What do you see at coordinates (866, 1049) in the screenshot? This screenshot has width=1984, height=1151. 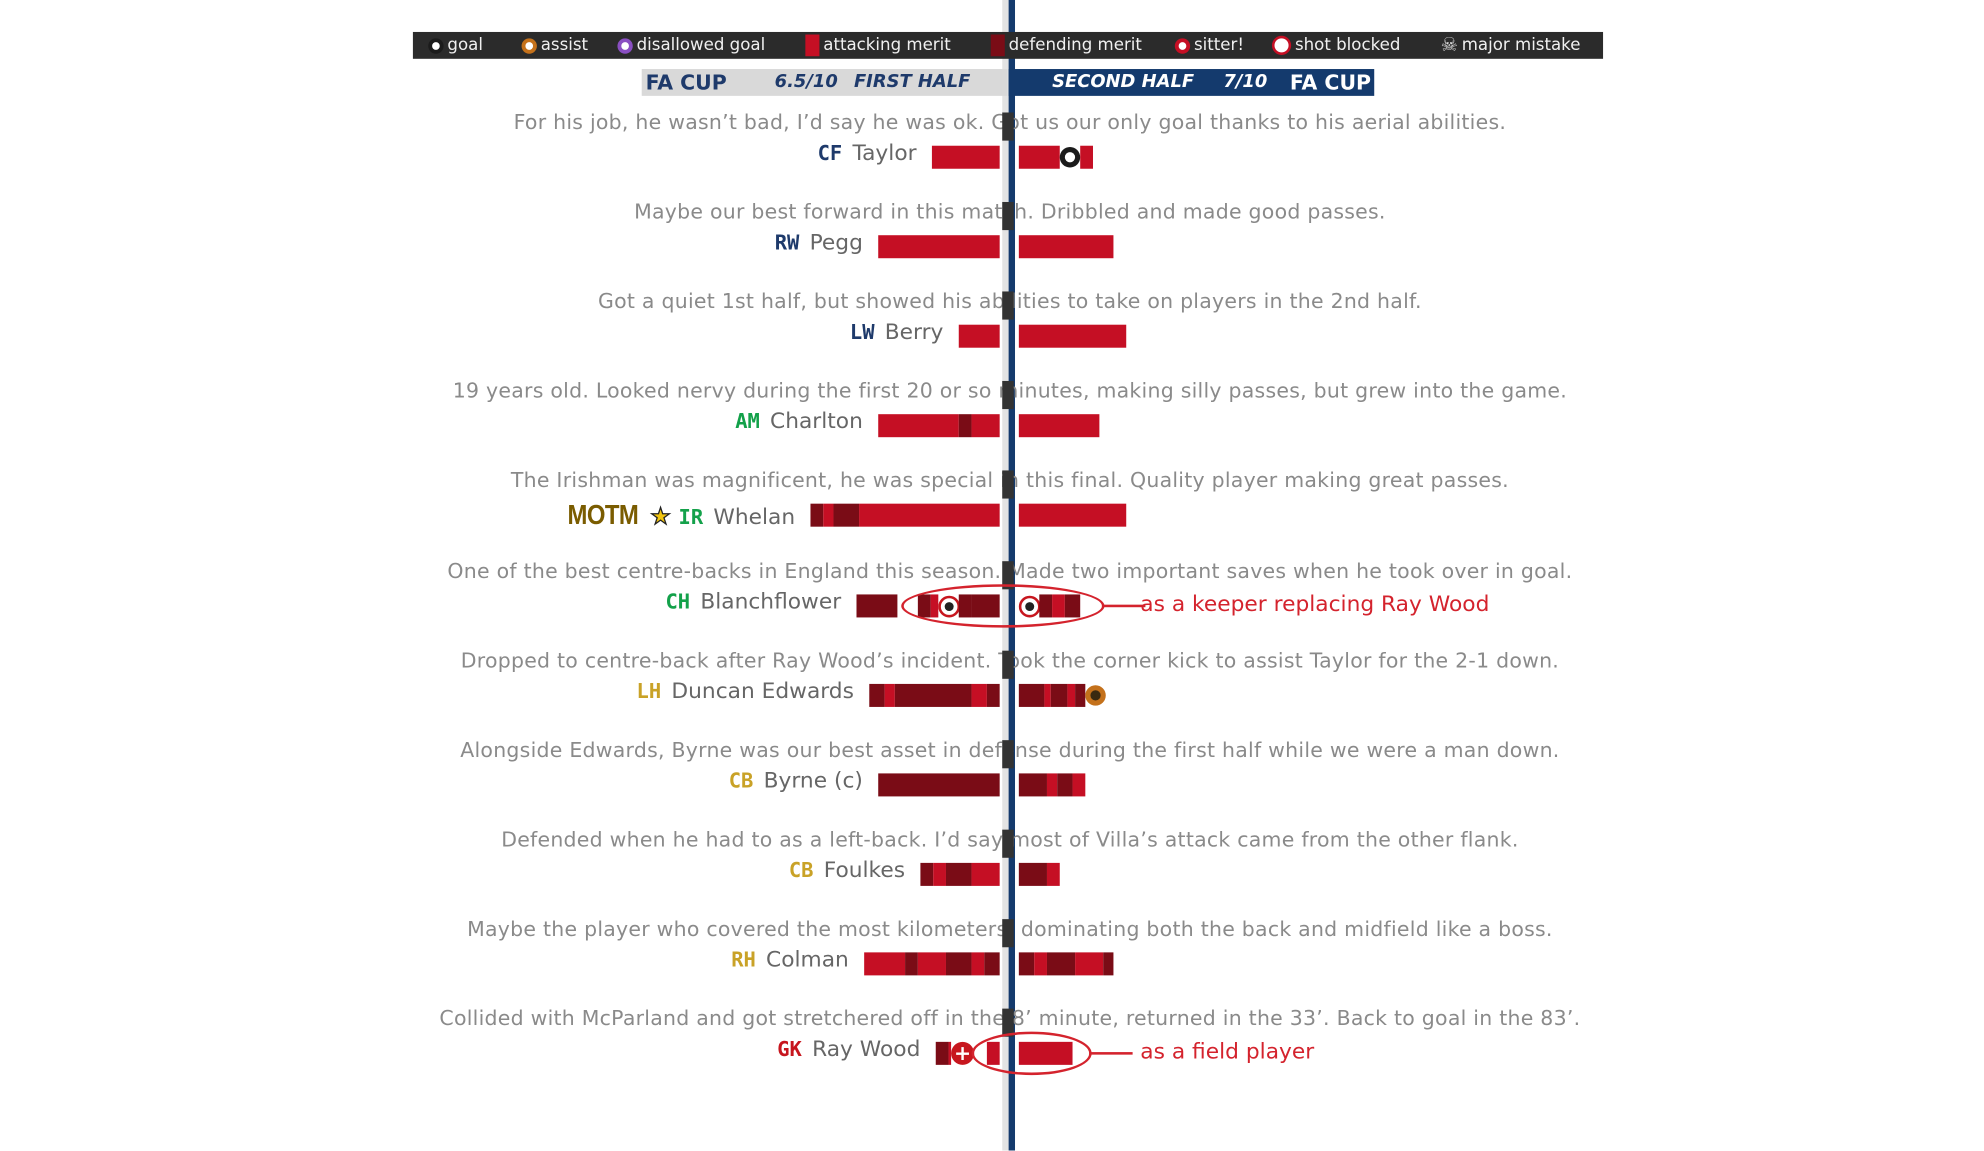 I see `player-name: Ray Wood` at bounding box center [866, 1049].